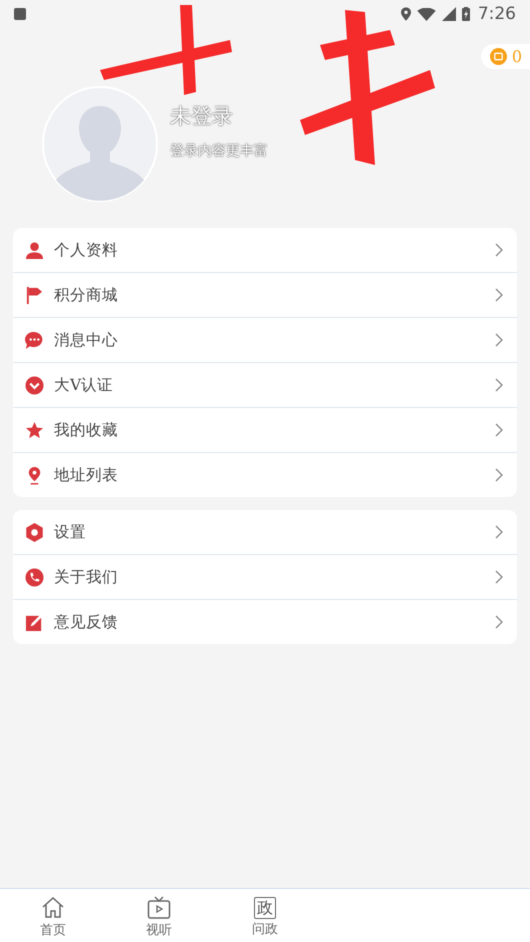 The image size is (530, 942). Describe the element at coordinates (265, 294) in the screenshot. I see `menu-item: 积分商城` at that location.